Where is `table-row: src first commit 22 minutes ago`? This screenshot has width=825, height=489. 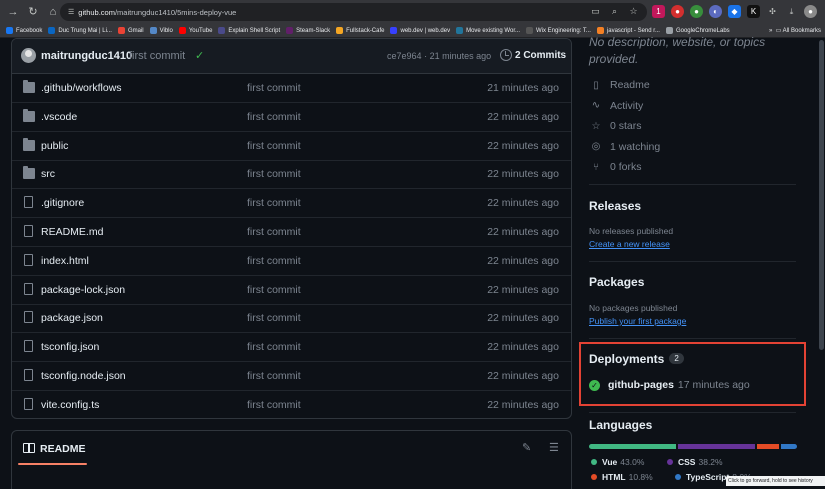
table-row: src first commit 22 minutes ago is located at coordinates (291, 175).